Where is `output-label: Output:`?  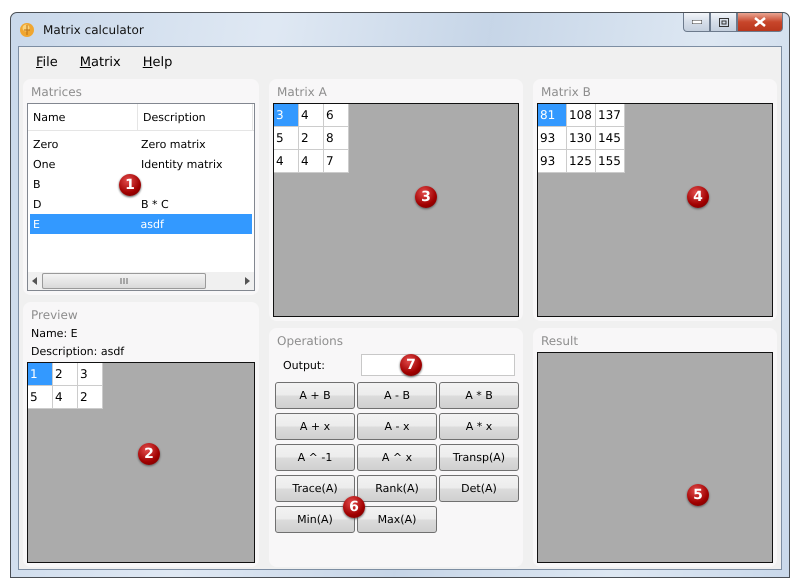
output-label: Output: is located at coordinates (304, 365).